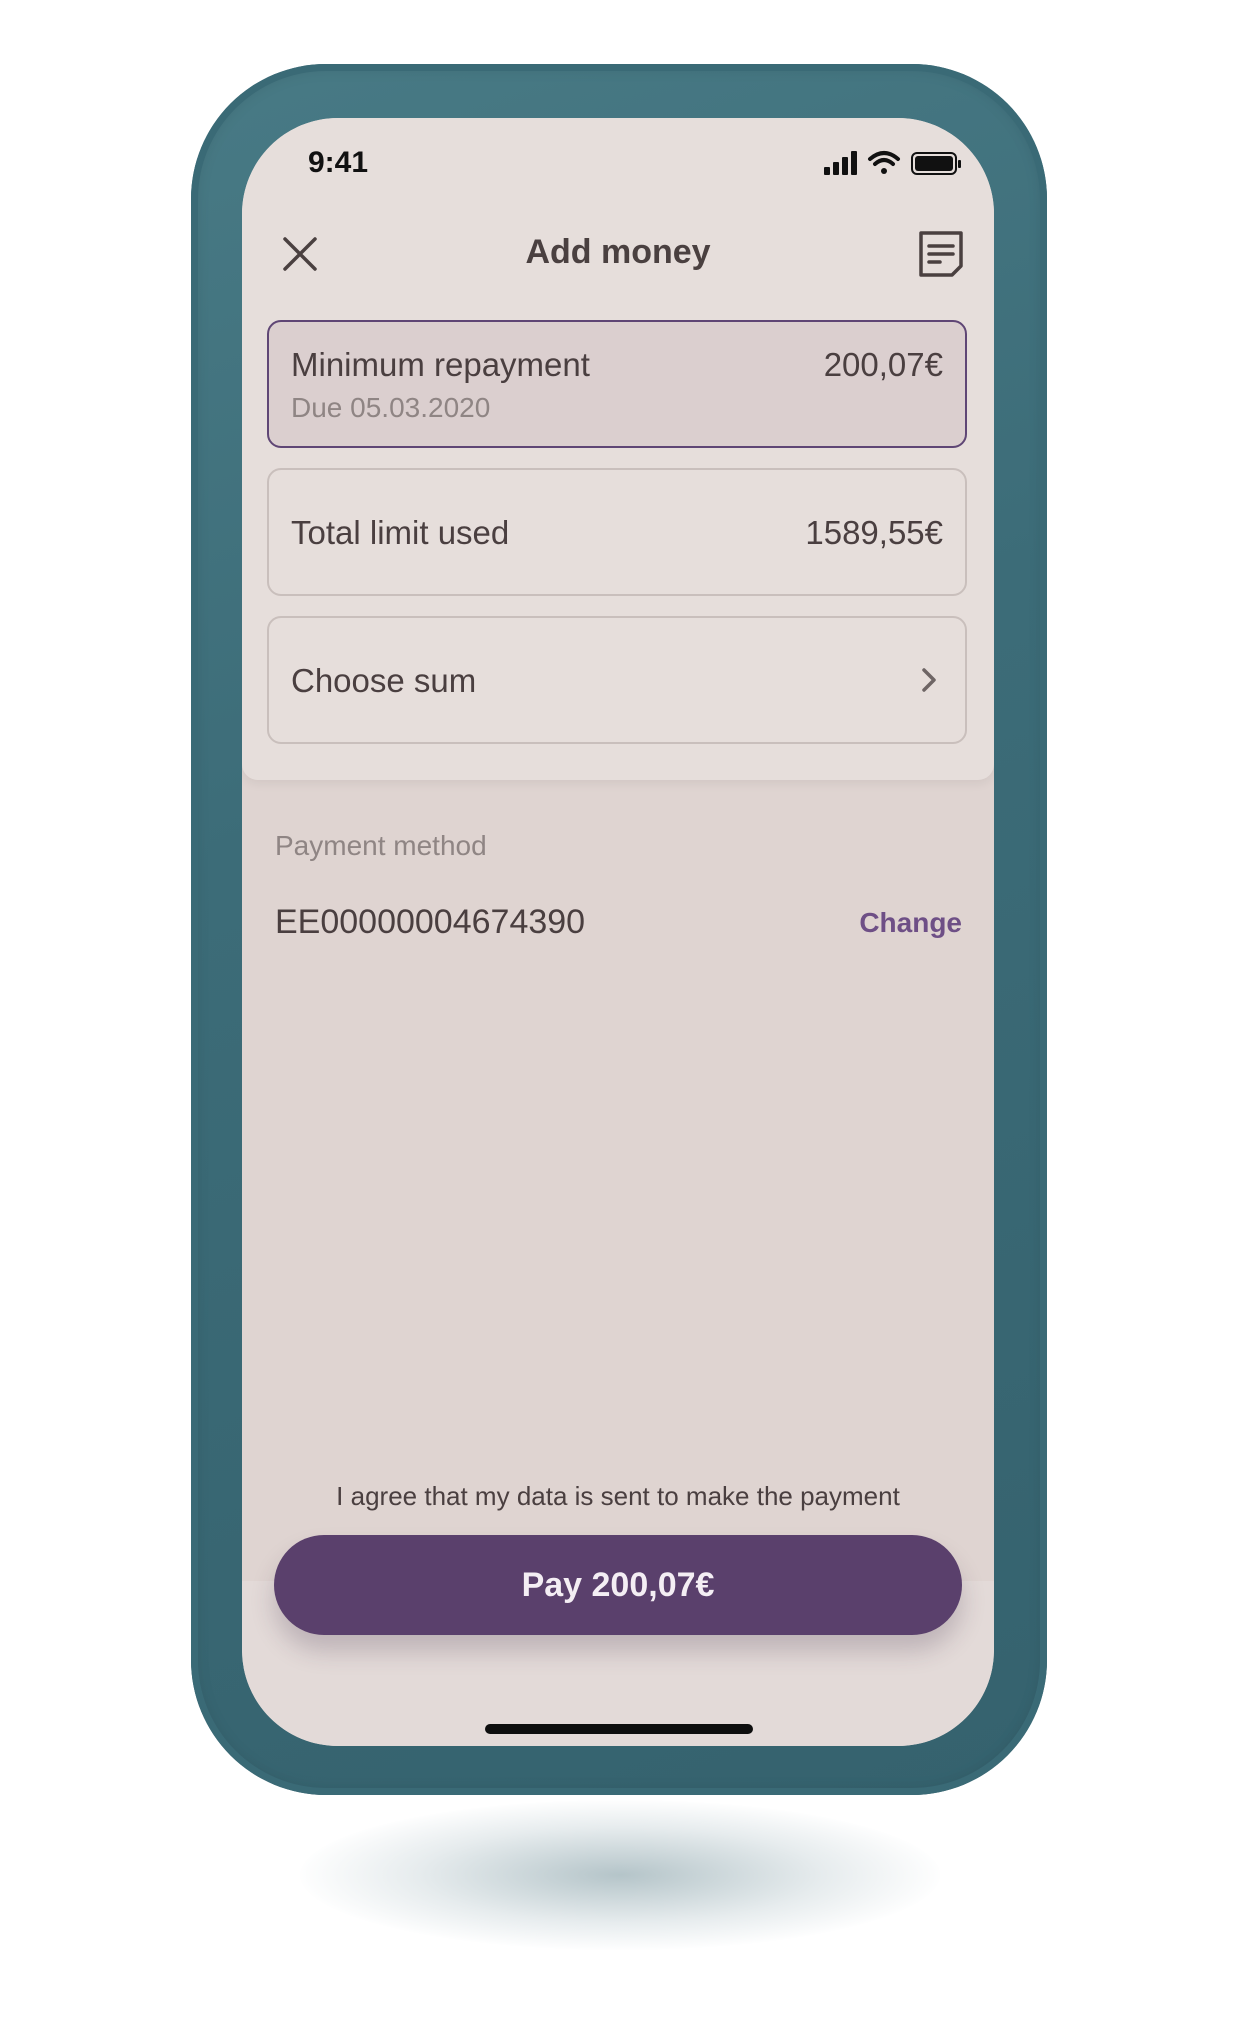  What do you see at coordinates (381, 845) in the screenshot?
I see `payment-method-label: Payment method` at bounding box center [381, 845].